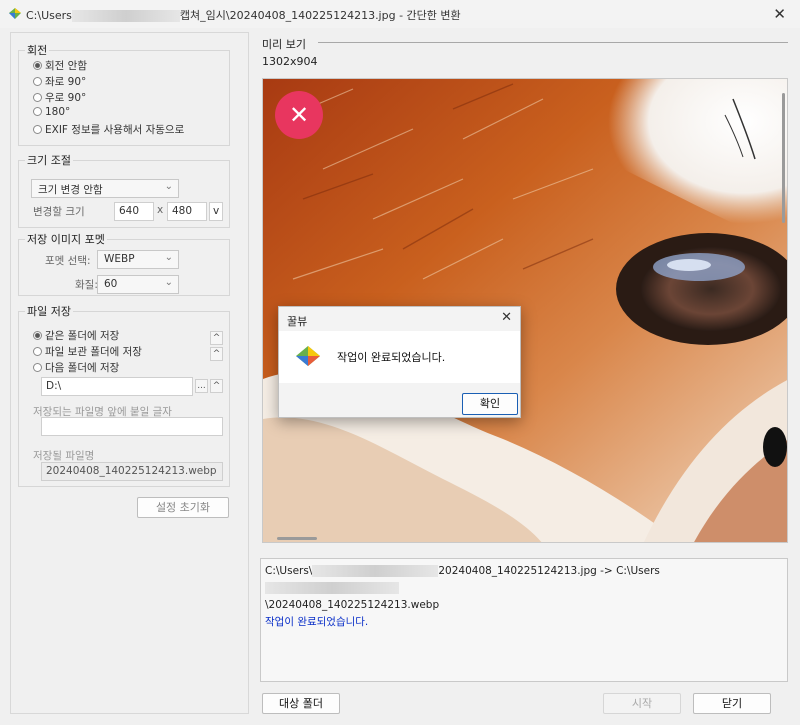 This screenshot has height=725, width=800. Describe the element at coordinates (317, 622) in the screenshot. I see `log-status-line: 작업이 완료되었습니다.` at that location.